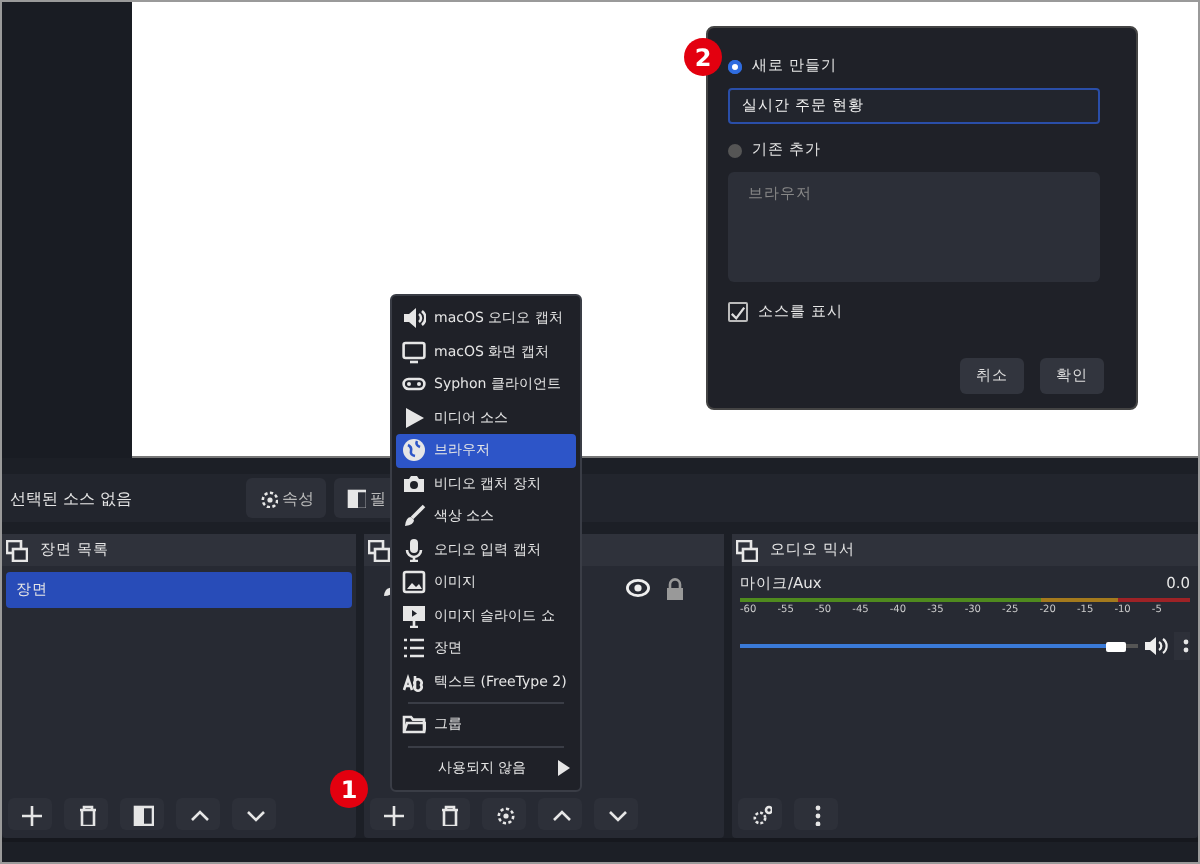 This screenshot has width=1200, height=864. I want to click on gears-icon, so click(760, 814).